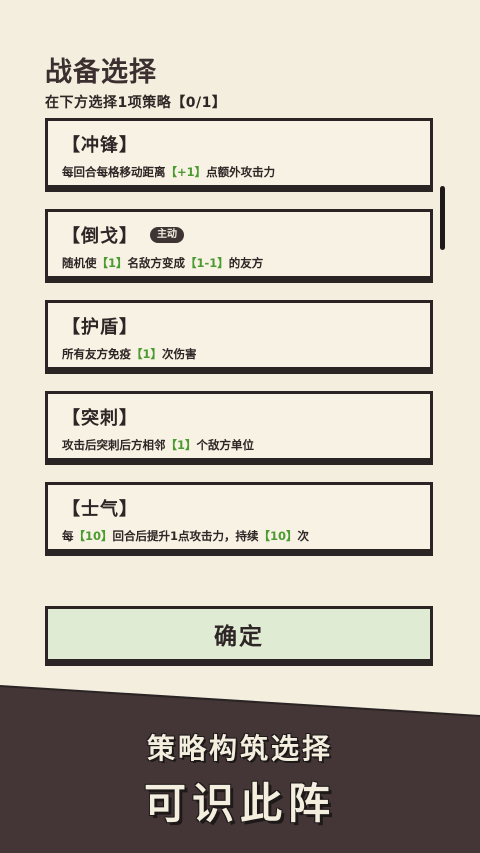 The height and width of the screenshot is (853, 480). I want to click on selection-instruction: 在下方选择1项策略【0/1】, so click(136, 103).